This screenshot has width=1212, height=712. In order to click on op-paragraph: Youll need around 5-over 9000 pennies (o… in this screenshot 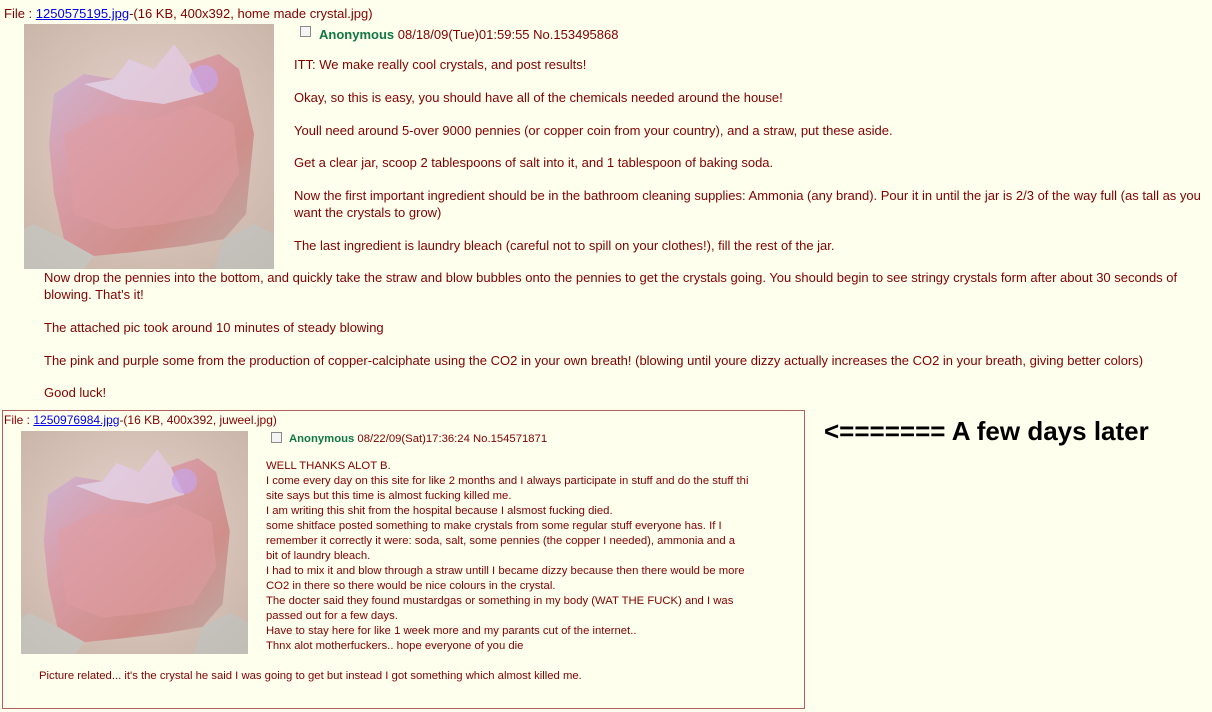, I will do `click(593, 130)`.